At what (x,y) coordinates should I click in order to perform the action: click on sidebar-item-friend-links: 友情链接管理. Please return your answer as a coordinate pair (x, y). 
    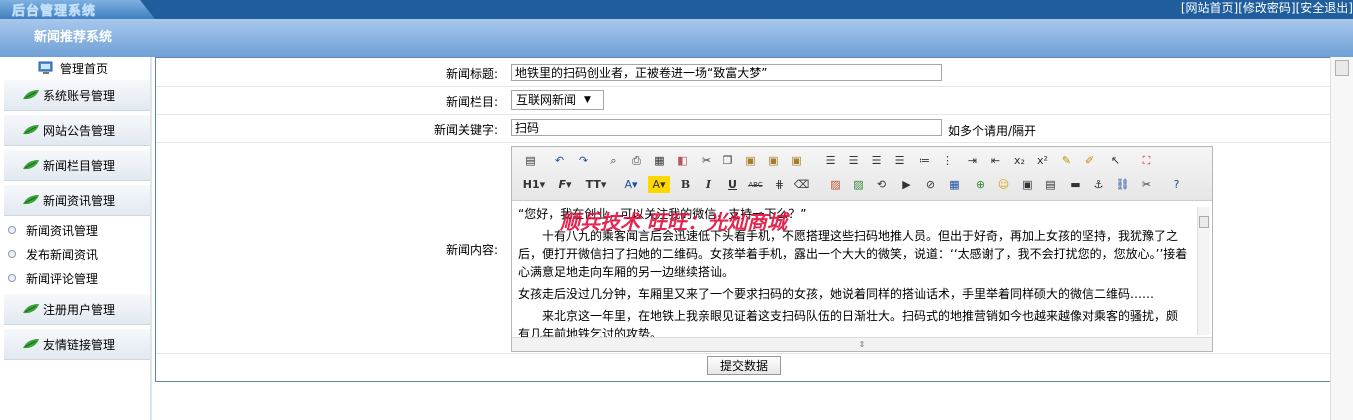
    Looking at the image, I should click on (77, 344).